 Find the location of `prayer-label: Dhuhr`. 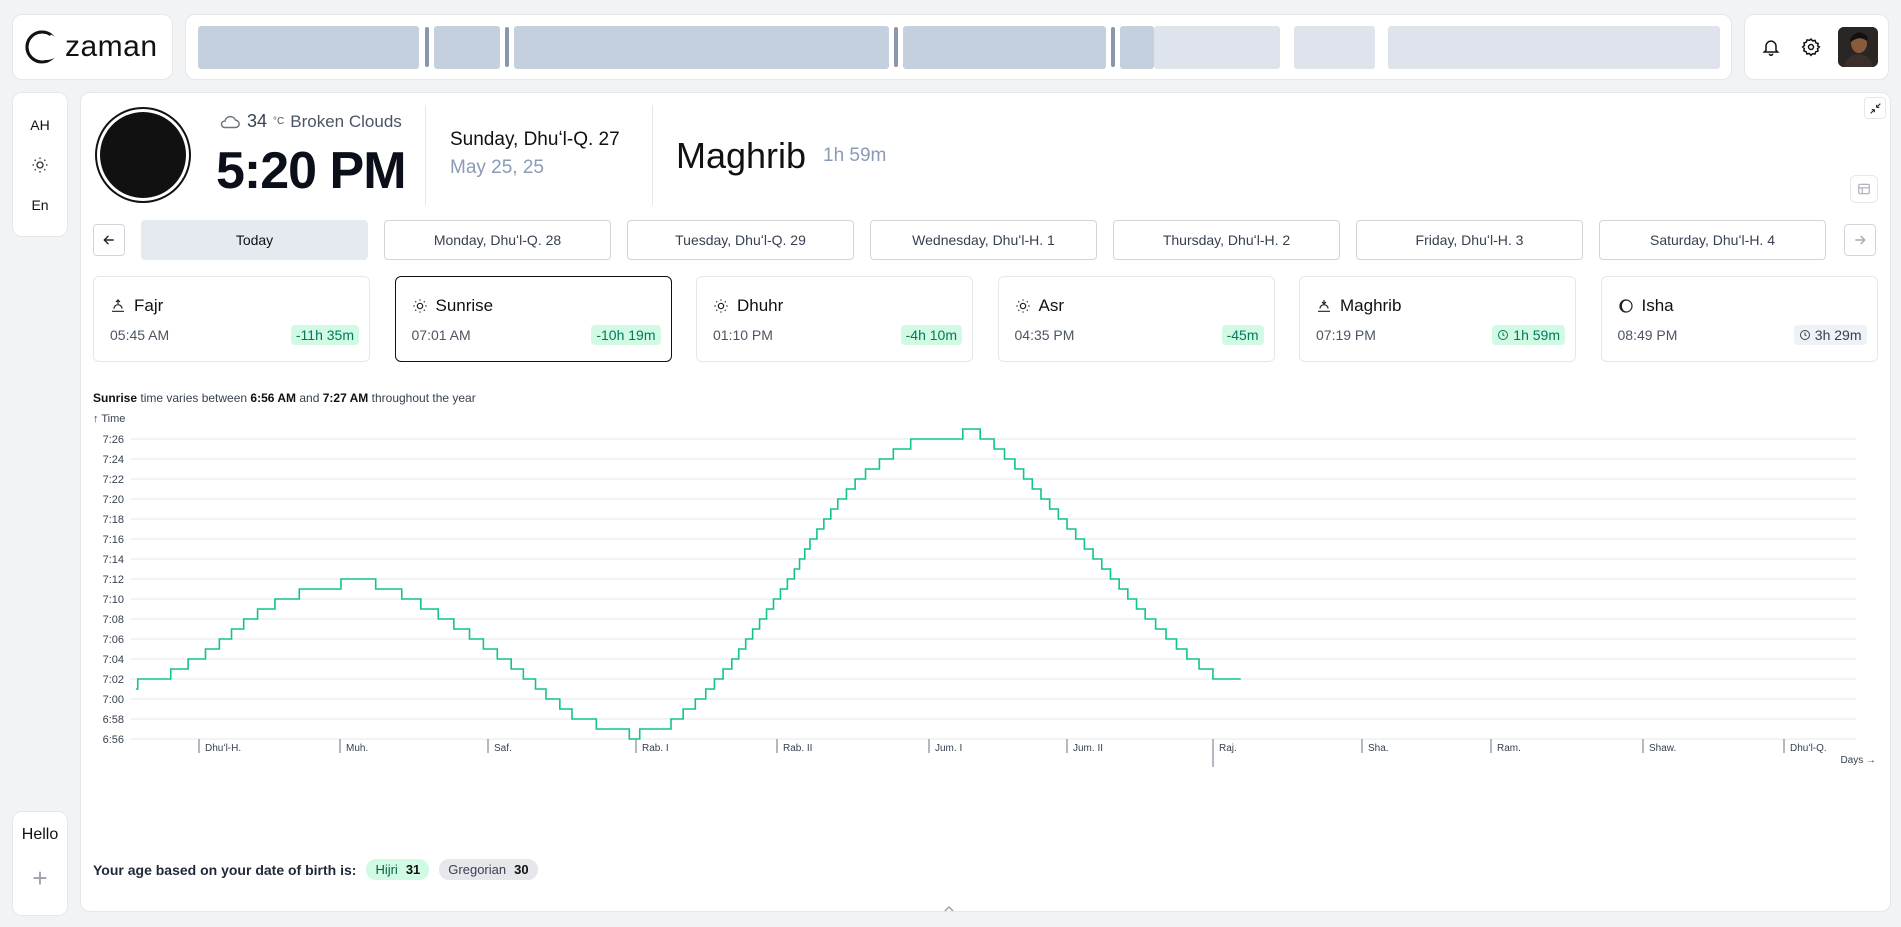

prayer-label: Dhuhr is located at coordinates (760, 305).